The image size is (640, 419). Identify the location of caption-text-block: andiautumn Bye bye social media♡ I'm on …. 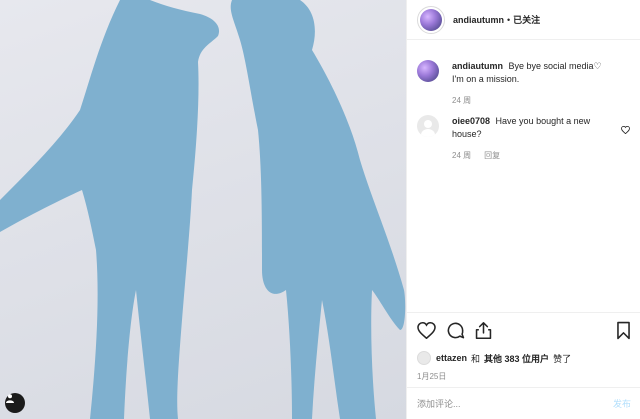
(528, 72).